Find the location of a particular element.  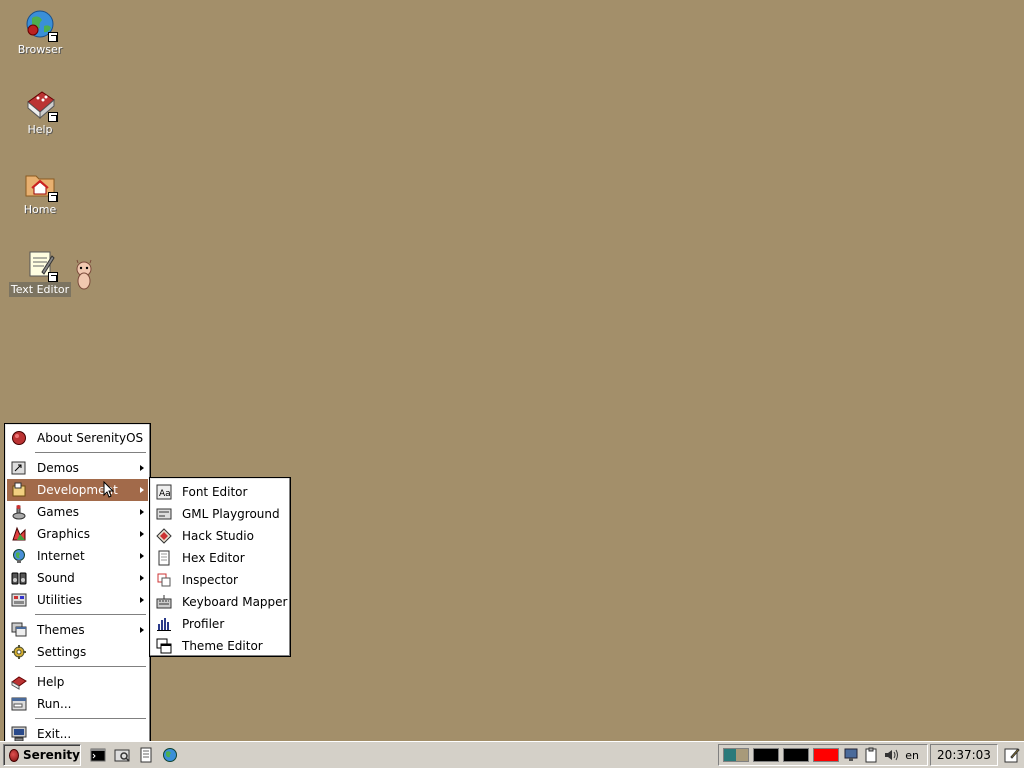

gml-playground-icon is located at coordinates (164, 514).